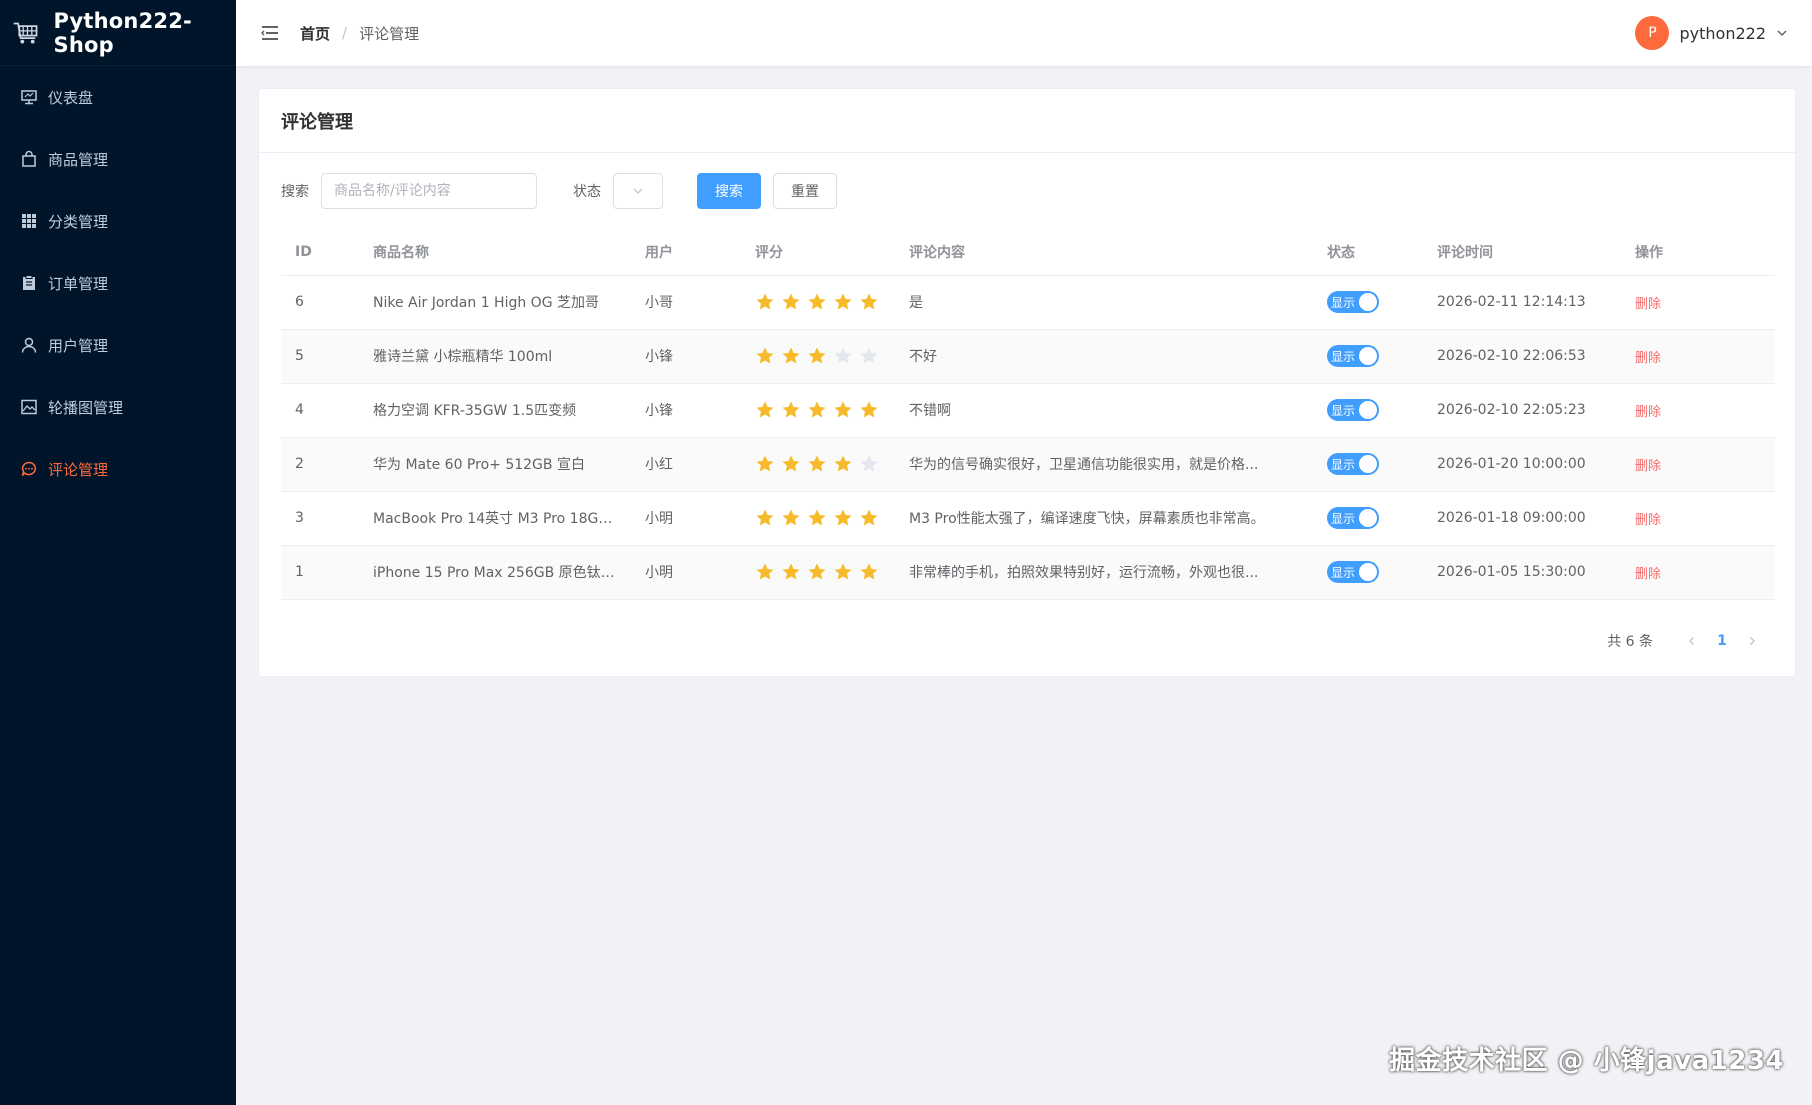 The width and height of the screenshot is (1812, 1105). What do you see at coordinates (29, 469) in the screenshot?
I see `comment-icon` at bounding box center [29, 469].